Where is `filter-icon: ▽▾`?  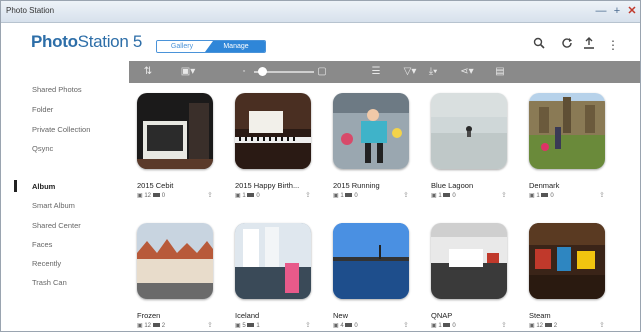 filter-icon: ▽▾ is located at coordinates (410, 72).